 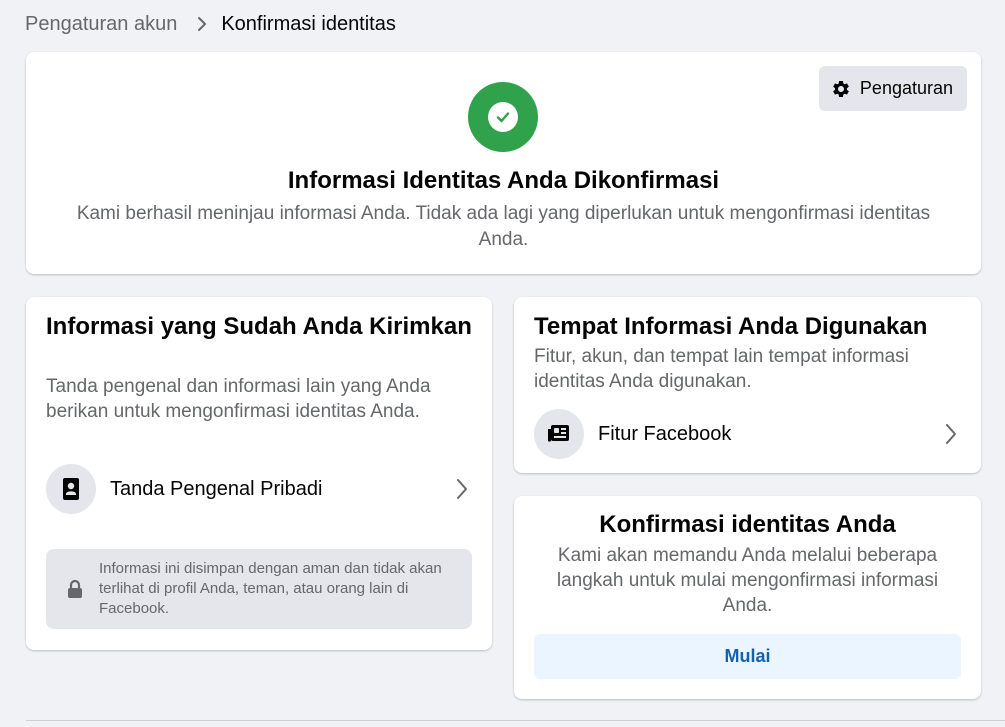 What do you see at coordinates (747, 524) in the screenshot?
I see `confirm-identity-title: Konfirmasi identitas Anda` at bounding box center [747, 524].